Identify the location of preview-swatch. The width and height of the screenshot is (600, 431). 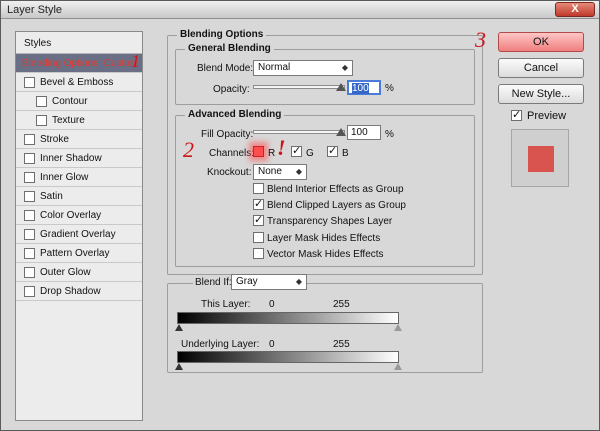
(541, 159).